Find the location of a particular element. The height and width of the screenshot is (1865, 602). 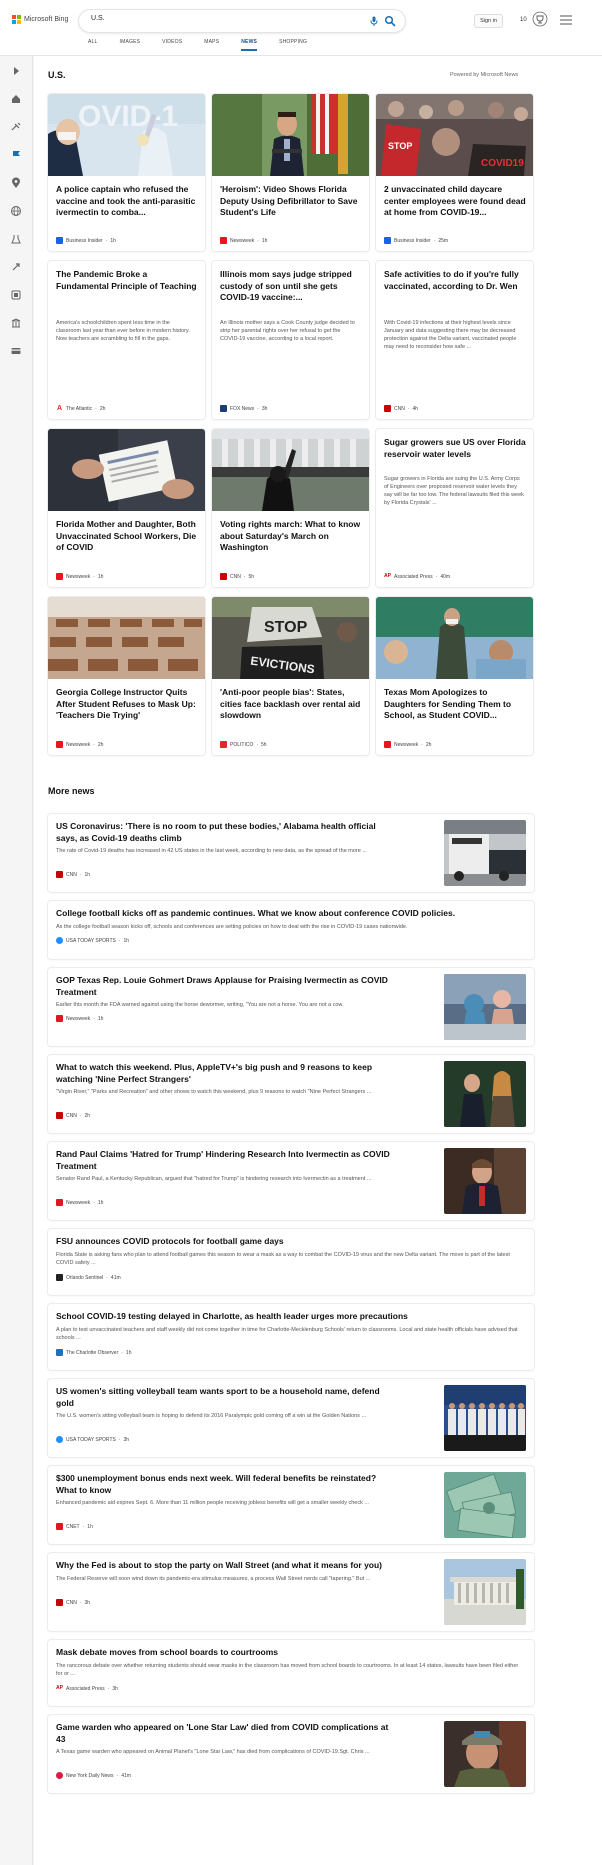

more-news-source: USA TODAY SPORTS · 1h is located at coordinates (92, 940).